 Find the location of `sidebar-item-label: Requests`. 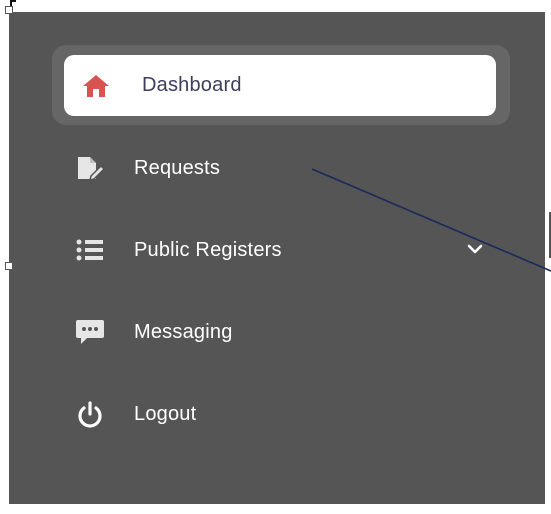

sidebar-item-label: Requests is located at coordinates (177, 167).